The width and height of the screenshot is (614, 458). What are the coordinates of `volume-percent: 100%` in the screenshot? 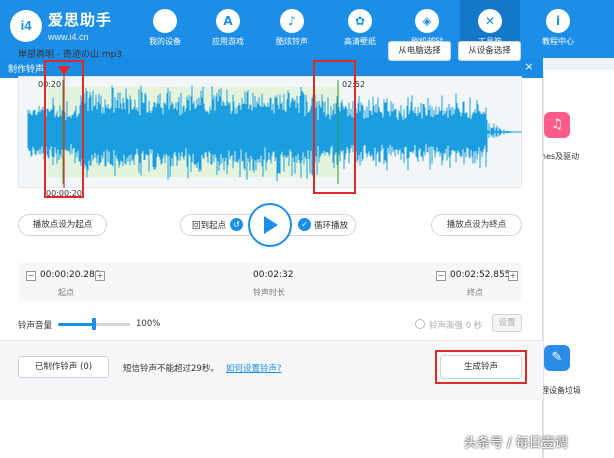 It's located at (148, 324).